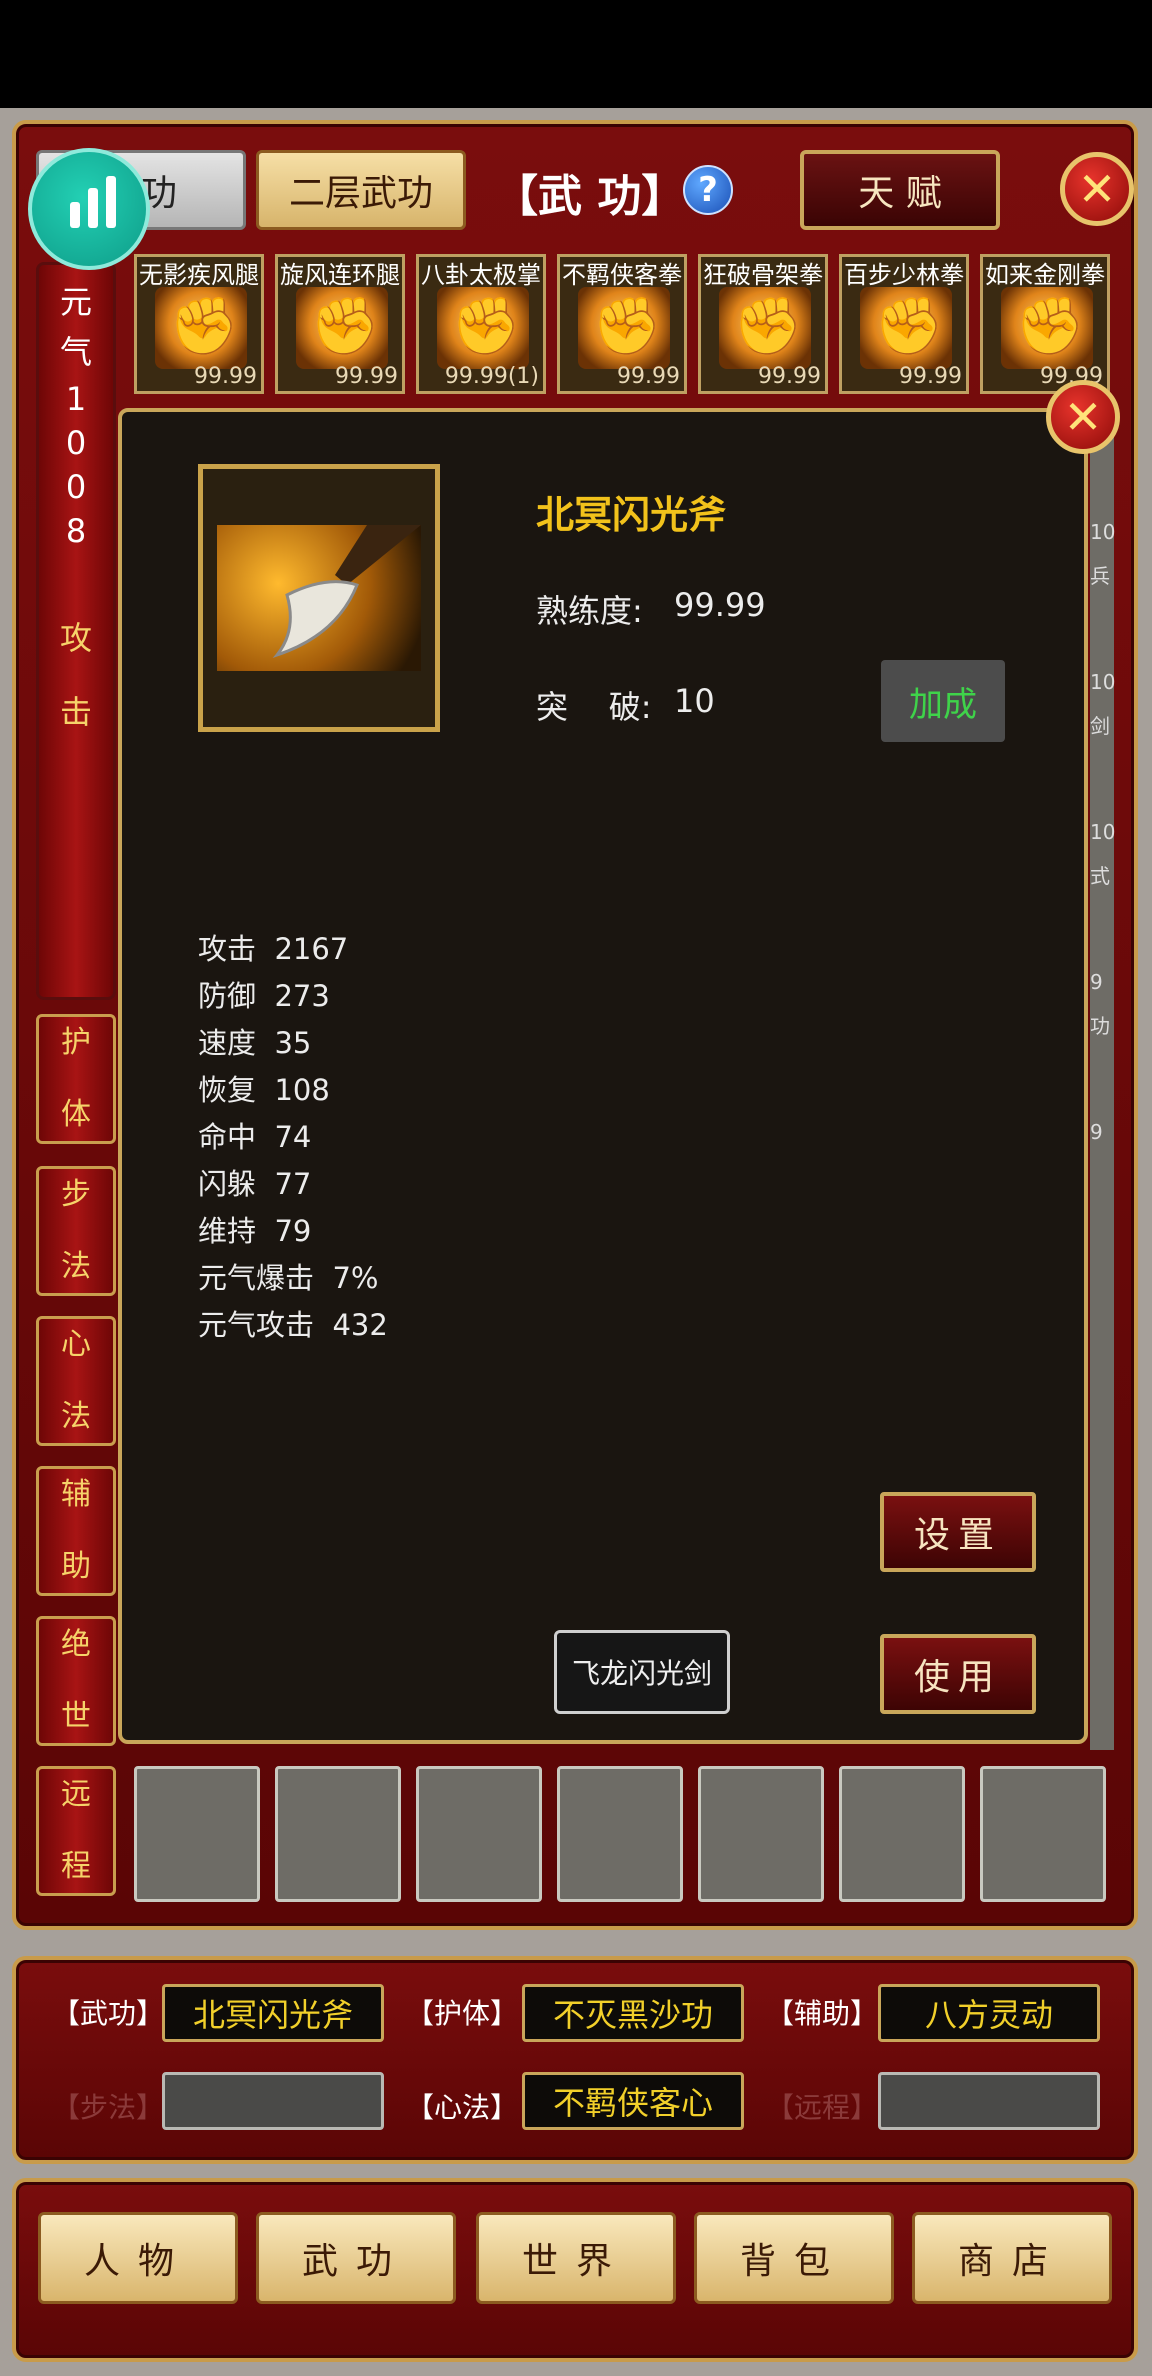 The image size is (1152, 2376). I want to click on stat-value: 108, so click(302, 1090).